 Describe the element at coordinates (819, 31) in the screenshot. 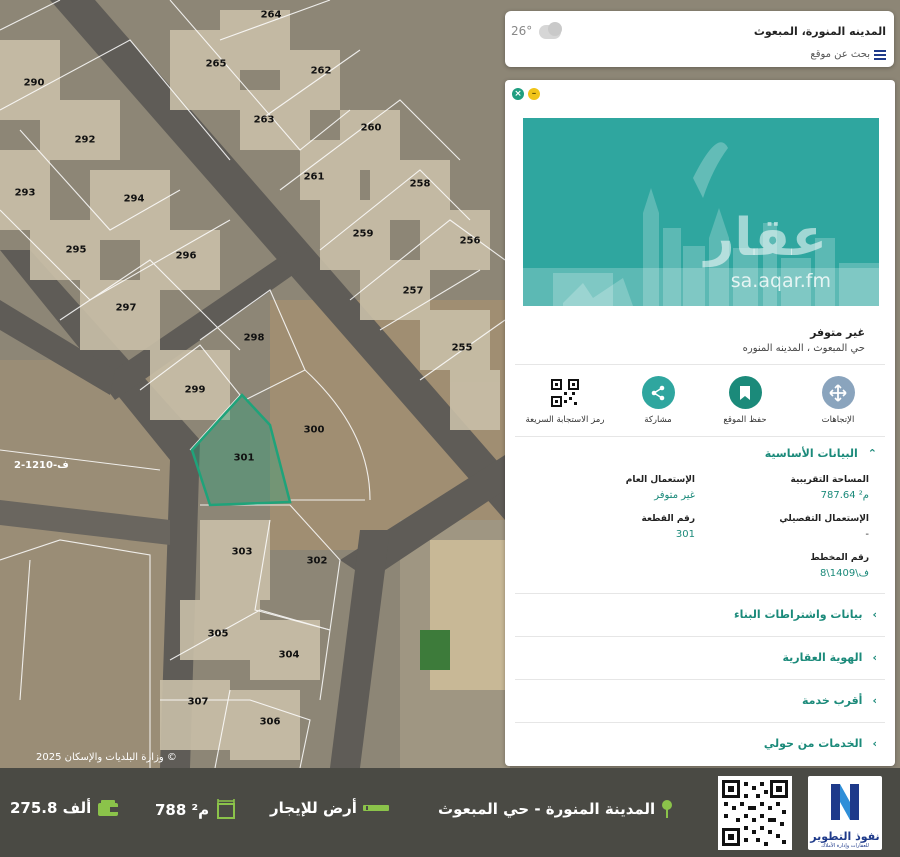

I see `current-location-title: المدينه المنورة، المبعوث` at that location.